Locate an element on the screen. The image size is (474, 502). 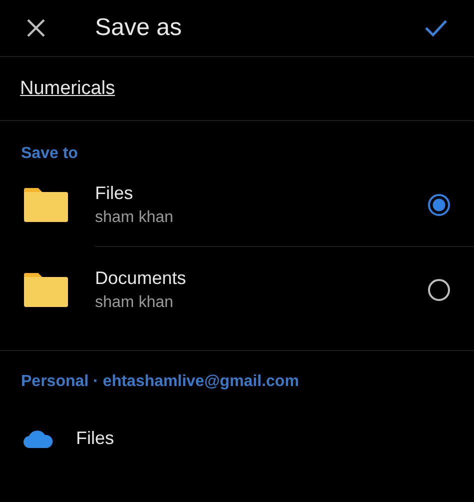
section-header: Save to is located at coordinates (49, 153).